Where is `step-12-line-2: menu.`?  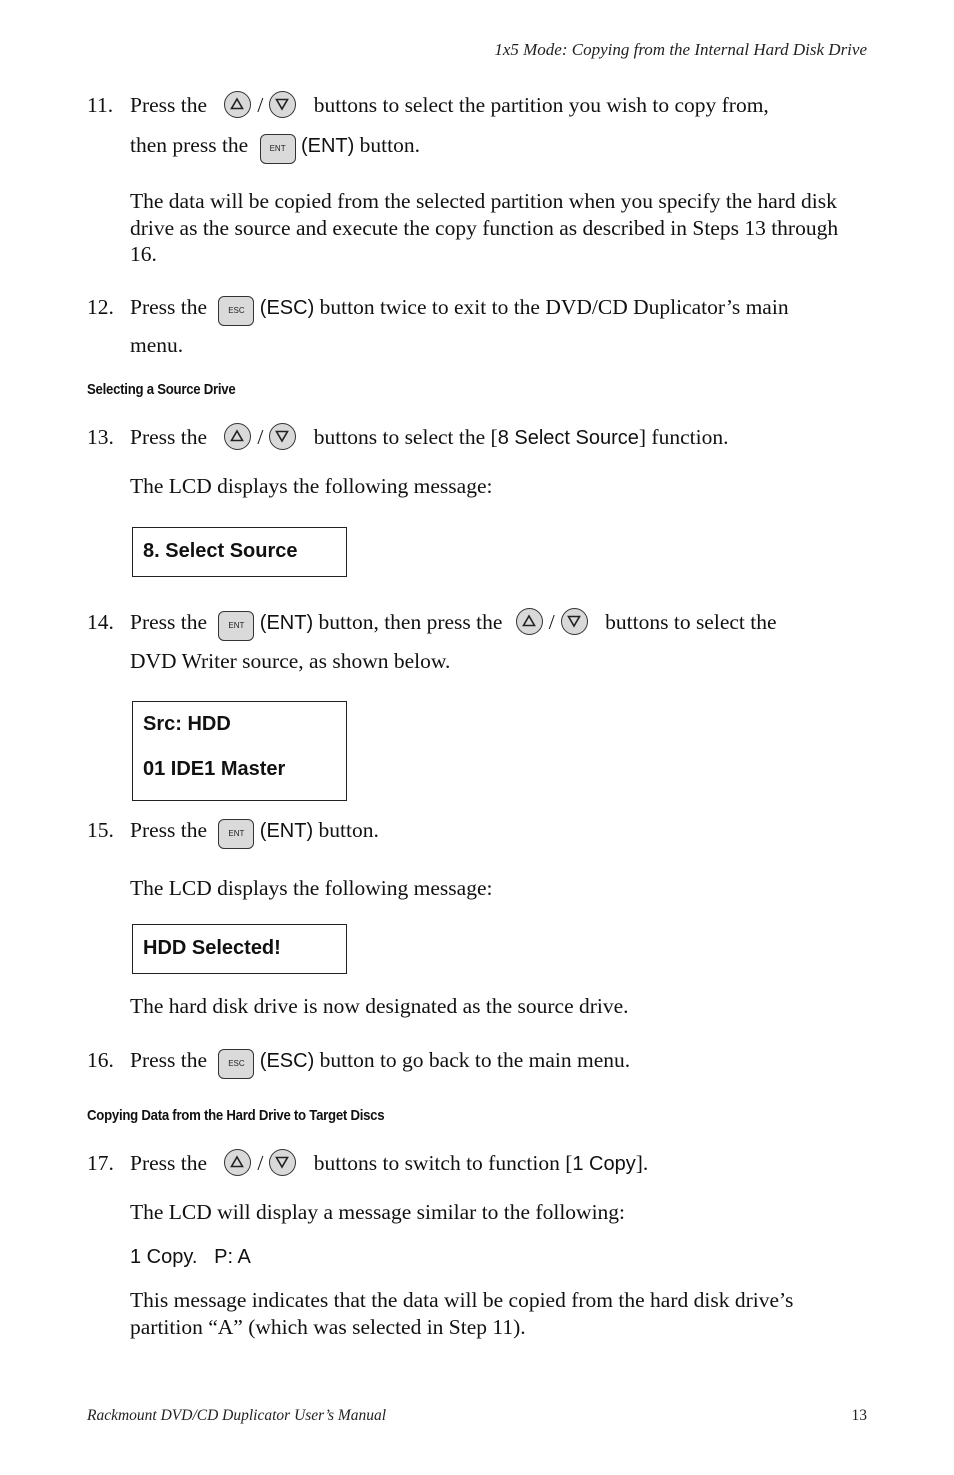 step-12-line-2: menu. is located at coordinates (157, 345).